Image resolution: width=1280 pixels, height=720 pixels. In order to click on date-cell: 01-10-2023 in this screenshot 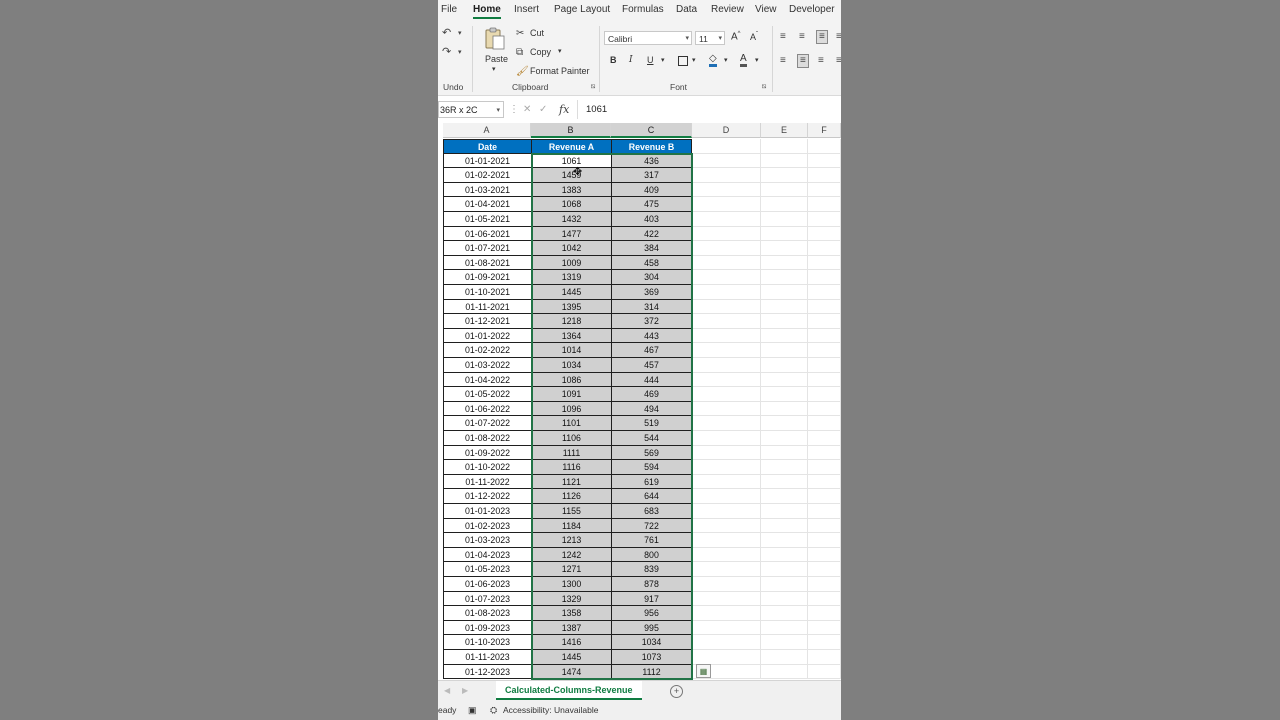, I will do `click(487, 642)`.